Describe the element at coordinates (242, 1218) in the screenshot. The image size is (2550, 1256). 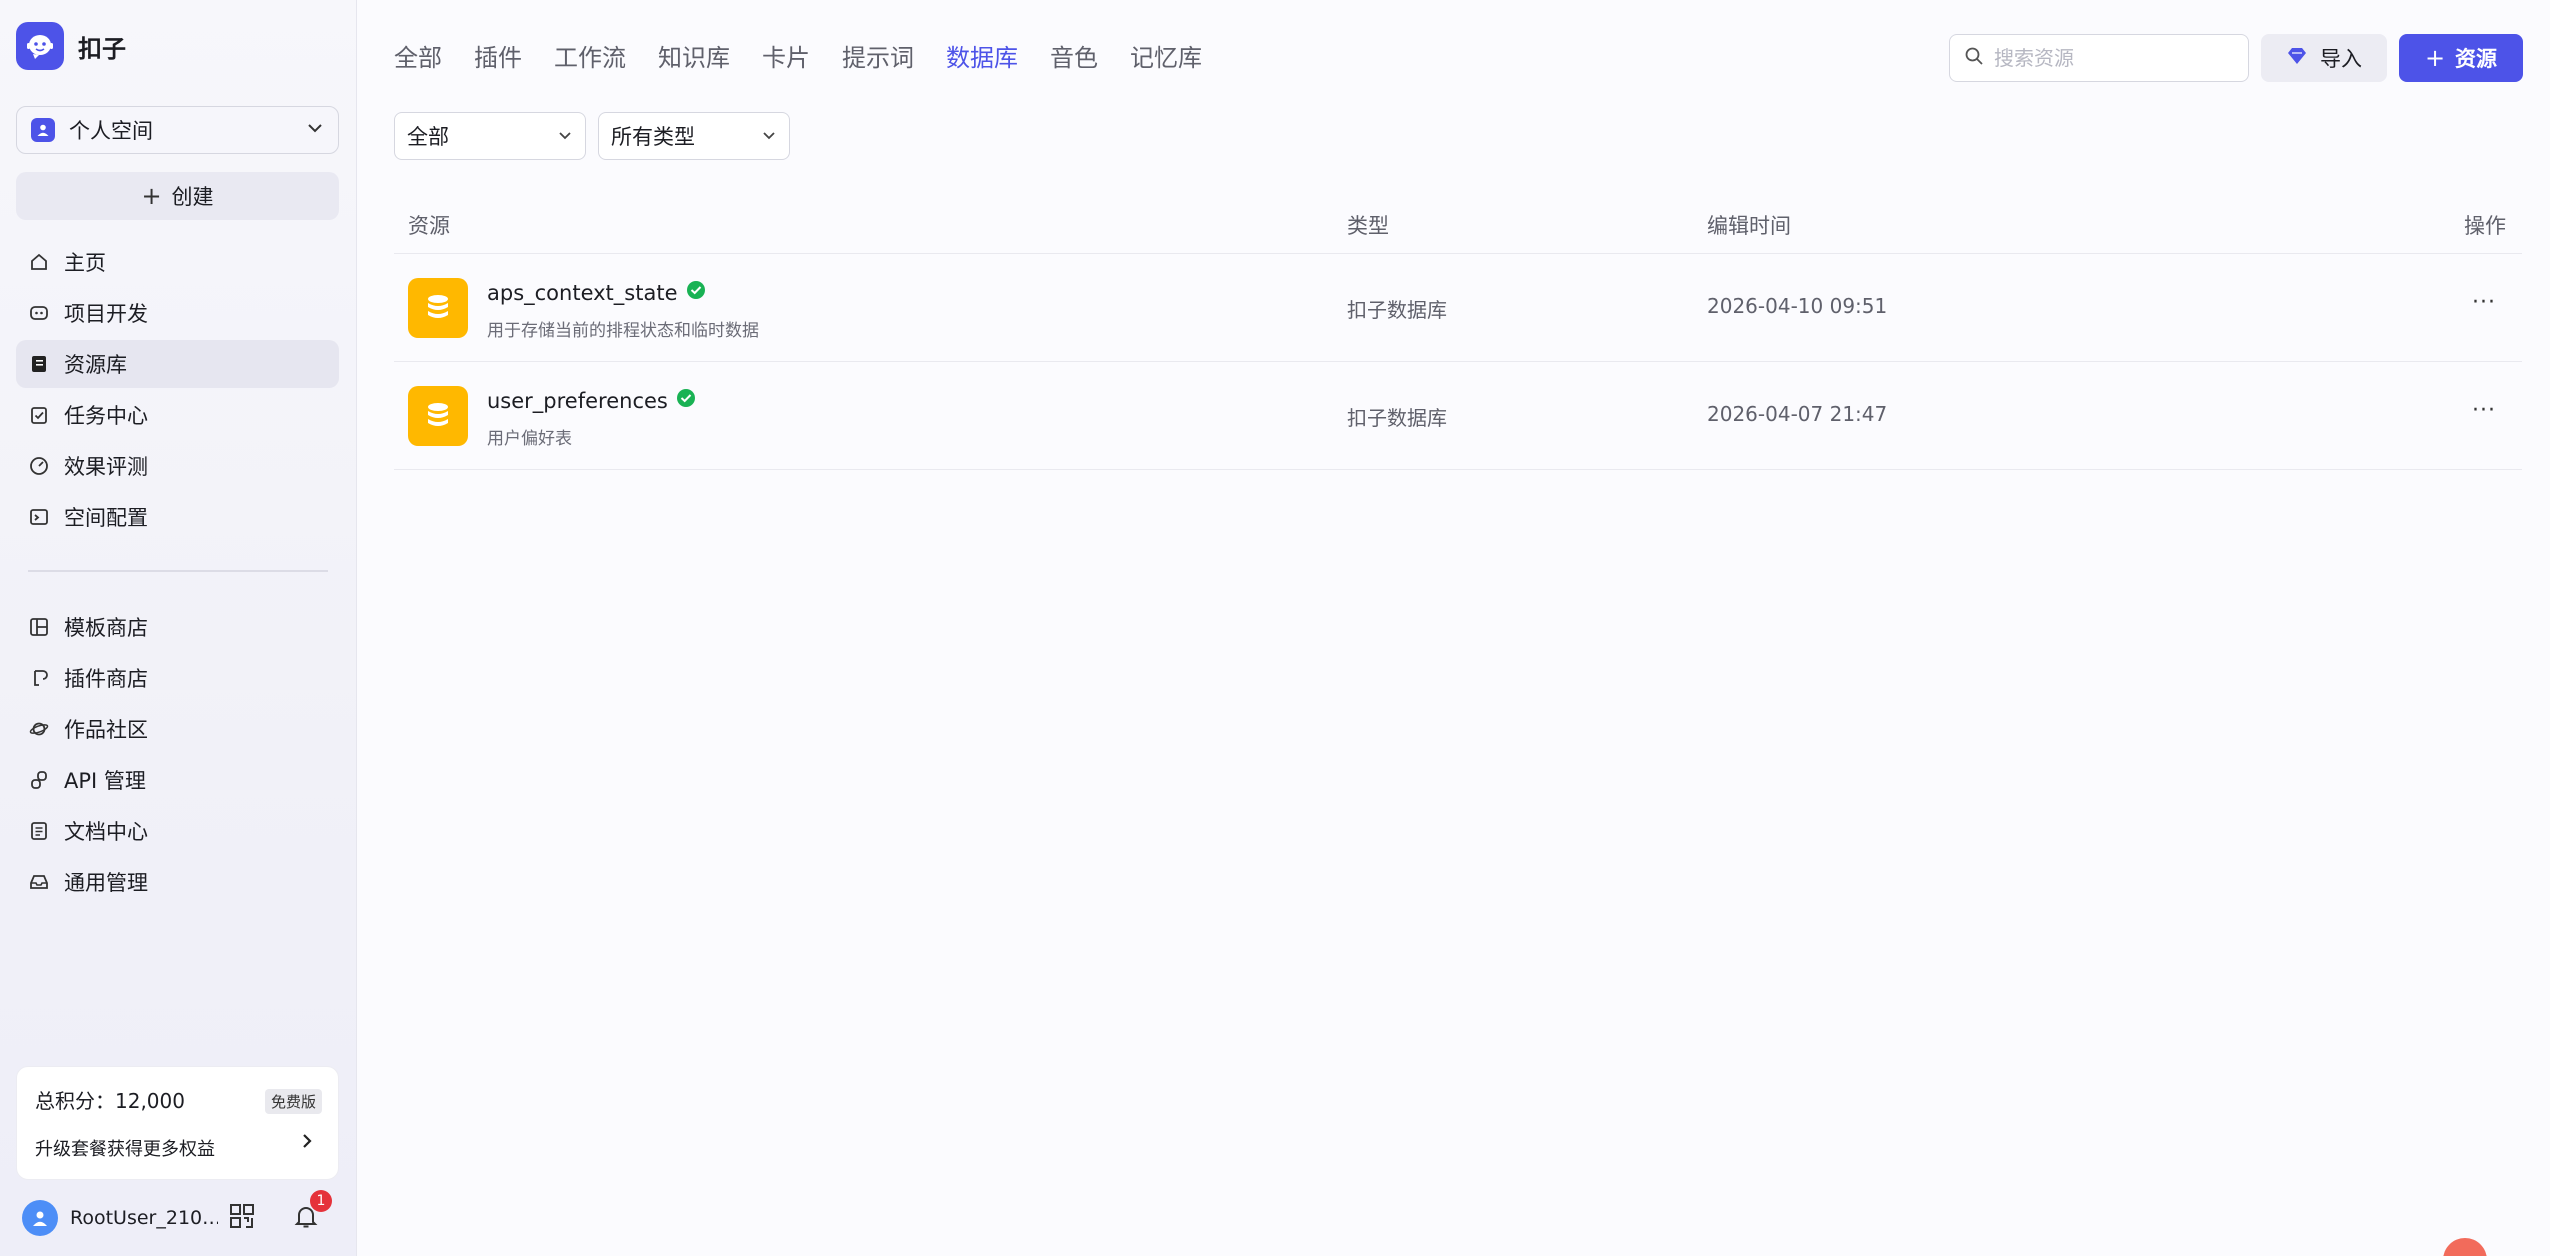
I see `qr-code-icon` at that location.